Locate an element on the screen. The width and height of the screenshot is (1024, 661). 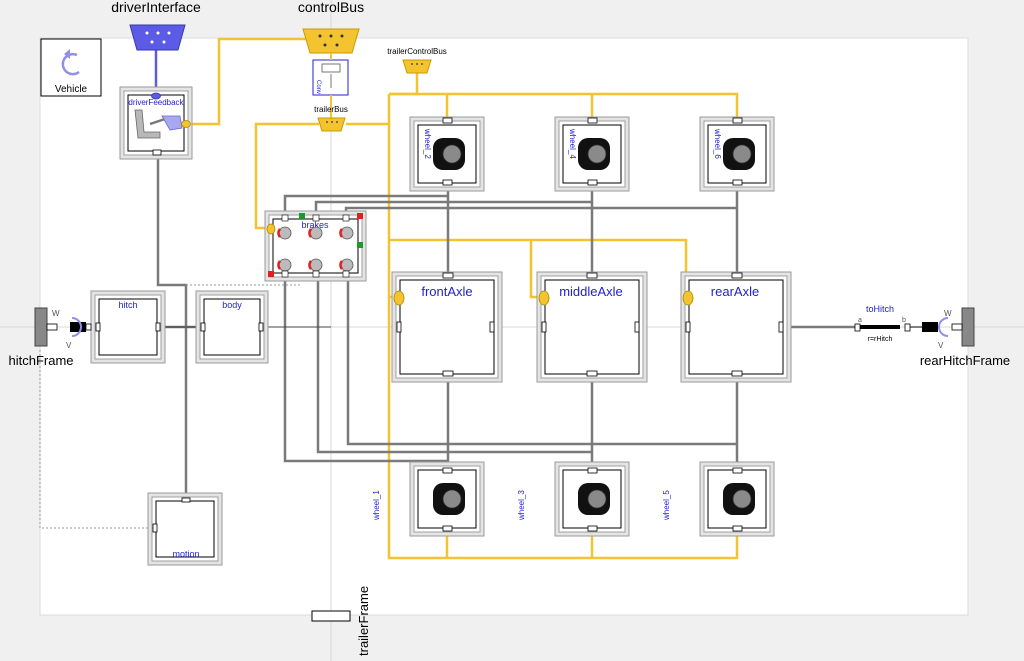
front-axle-block: frontAxle is located at coordinates (447, 327).